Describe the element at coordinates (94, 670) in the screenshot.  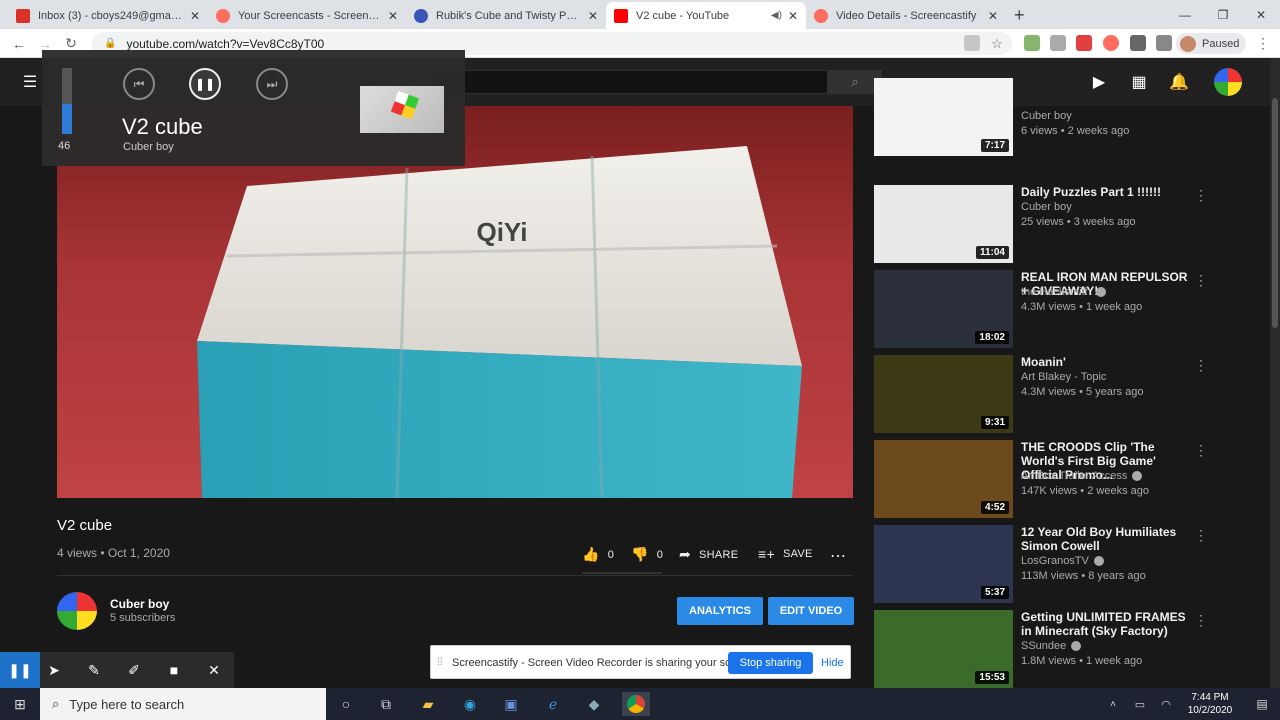
I see `pen-tool-icon: ✎` at that location.